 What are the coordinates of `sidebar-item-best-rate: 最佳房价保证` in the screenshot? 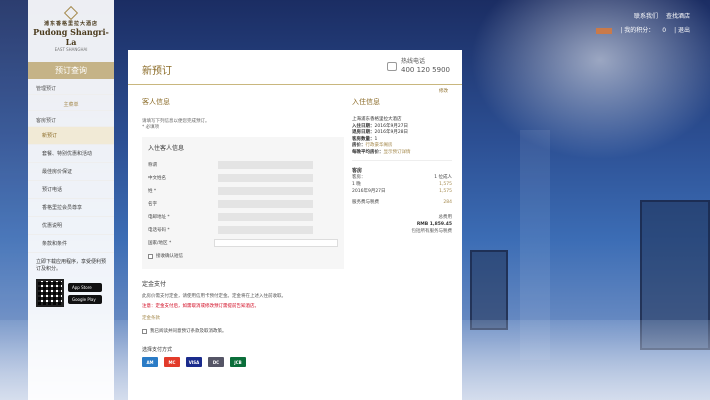 It's located at (71, 172).